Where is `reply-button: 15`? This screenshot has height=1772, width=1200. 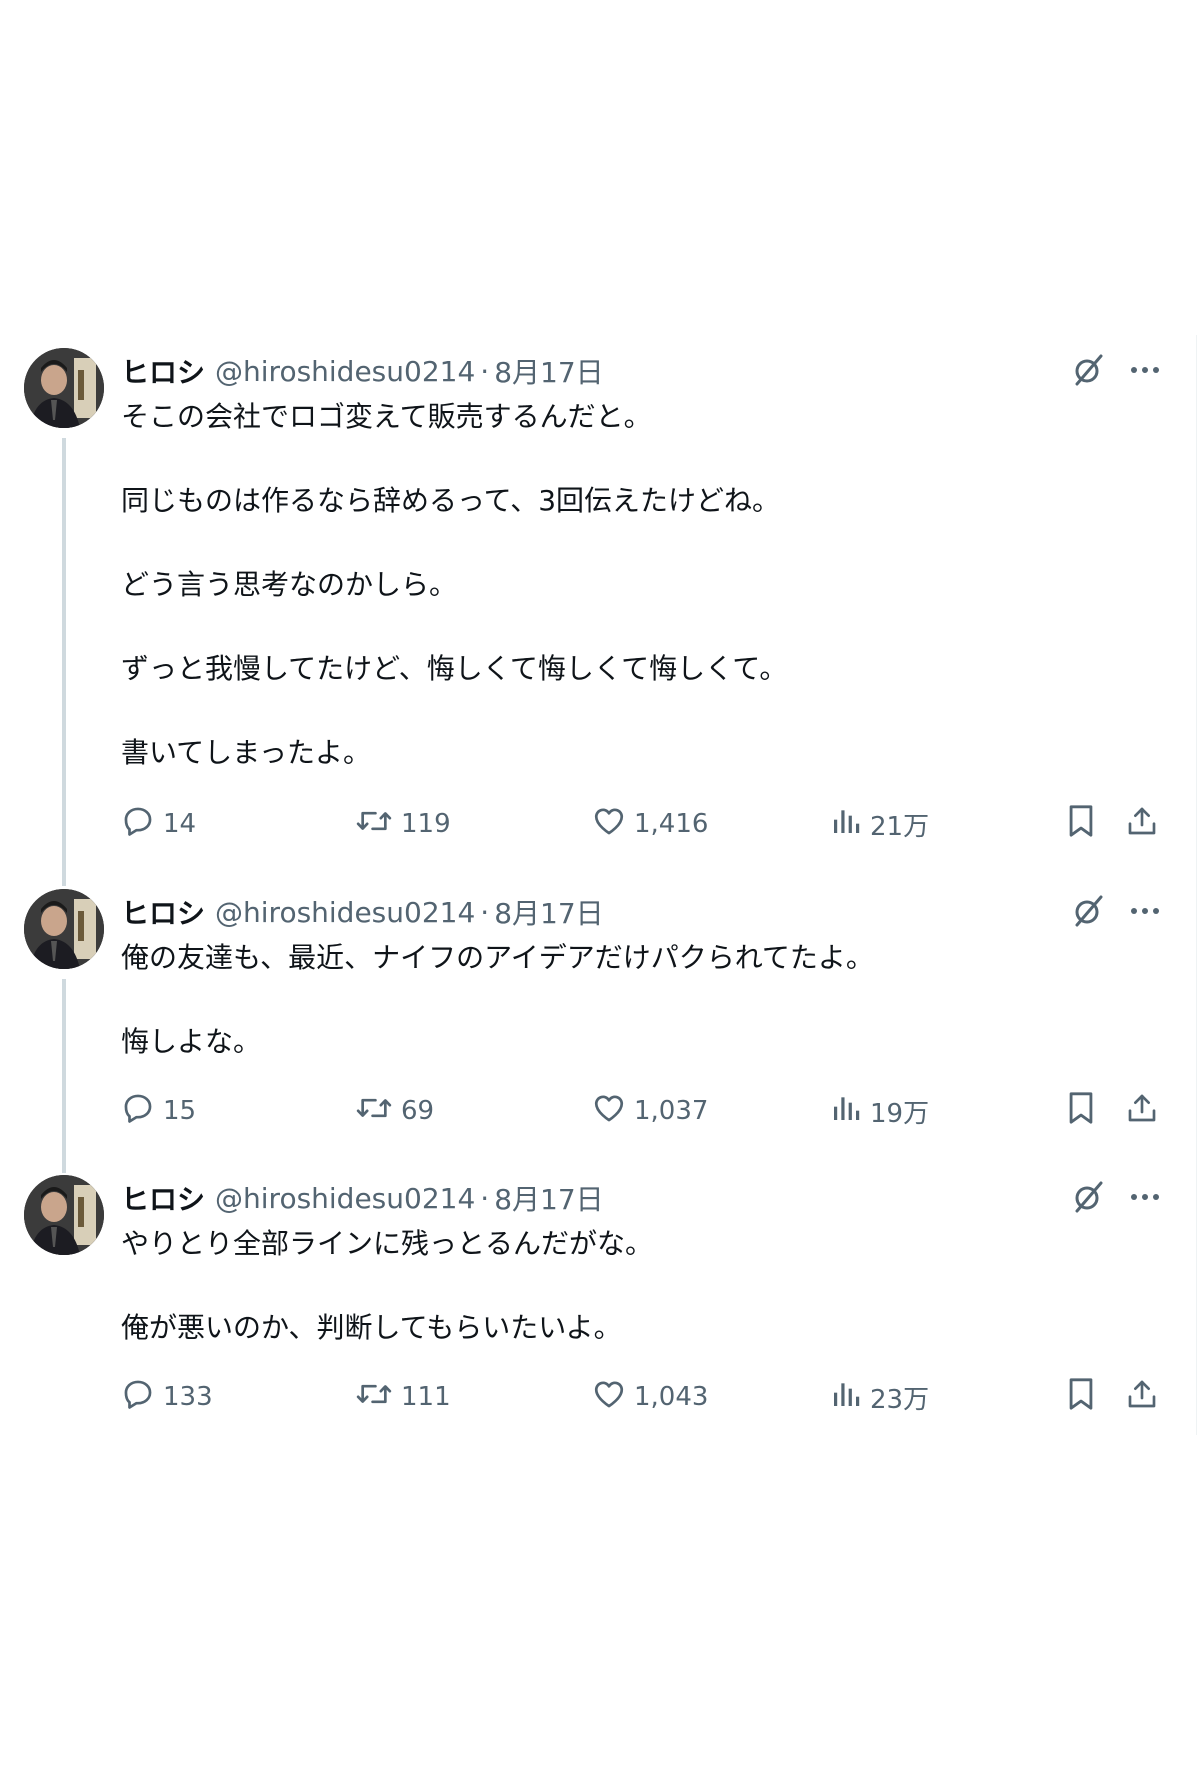
reply-button: 15 is located at coordinates (158, 1111).